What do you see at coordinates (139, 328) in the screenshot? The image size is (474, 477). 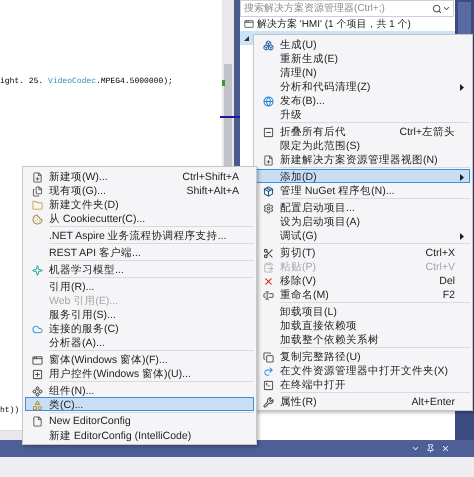 I see `menu-item: 连接的服务(C)` at bounding box center [139, 328].